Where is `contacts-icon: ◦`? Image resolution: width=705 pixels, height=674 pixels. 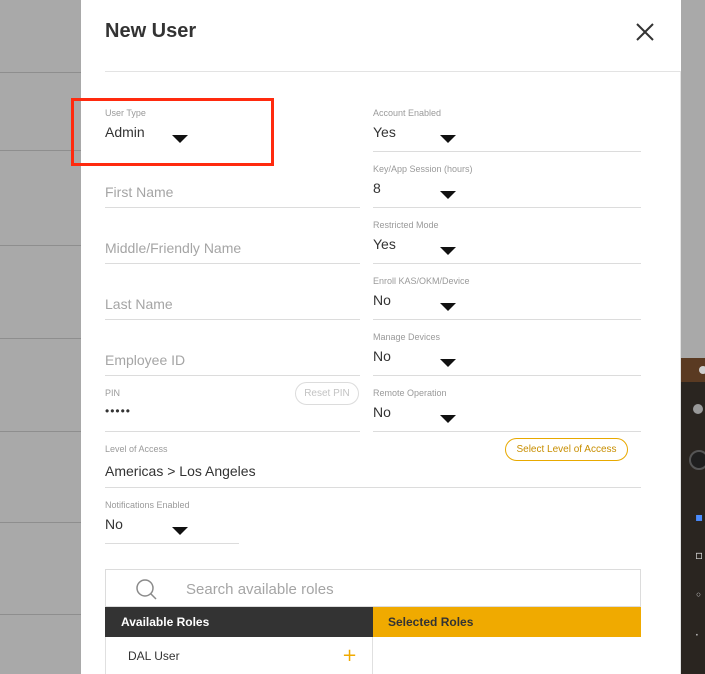 contacts-icon: ◦ is located at coordinates (699, 595).